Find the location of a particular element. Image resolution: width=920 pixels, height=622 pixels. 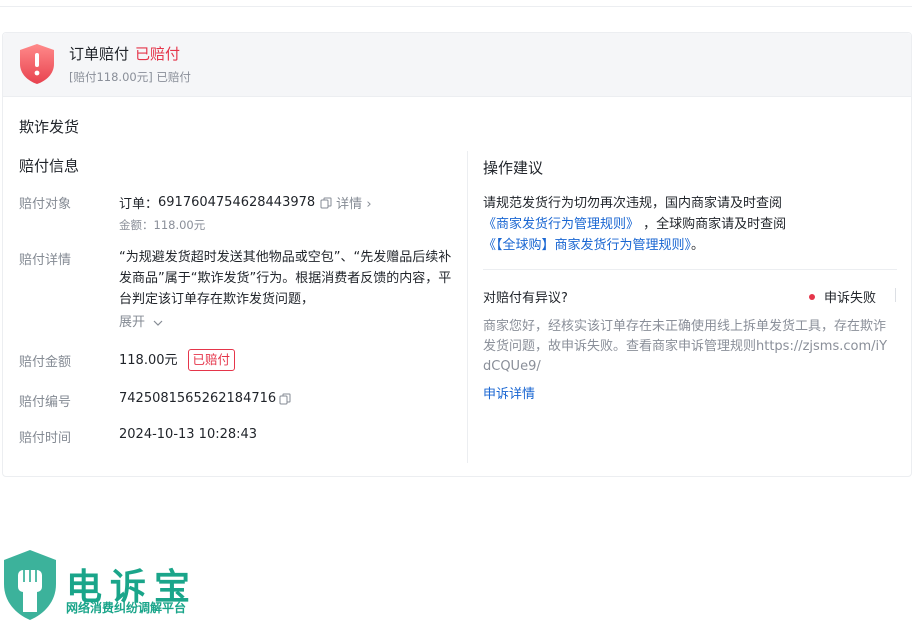

global-rule-link: 《【全球购】商家发货行为管理规则》 is located at coordinates (587, 245).